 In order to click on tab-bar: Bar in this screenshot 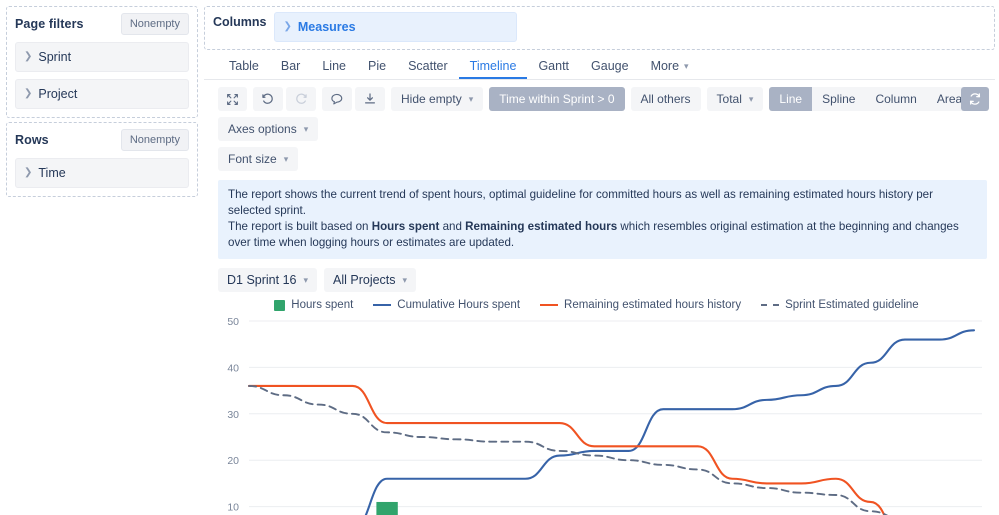, I will do `click(290, 66)`.